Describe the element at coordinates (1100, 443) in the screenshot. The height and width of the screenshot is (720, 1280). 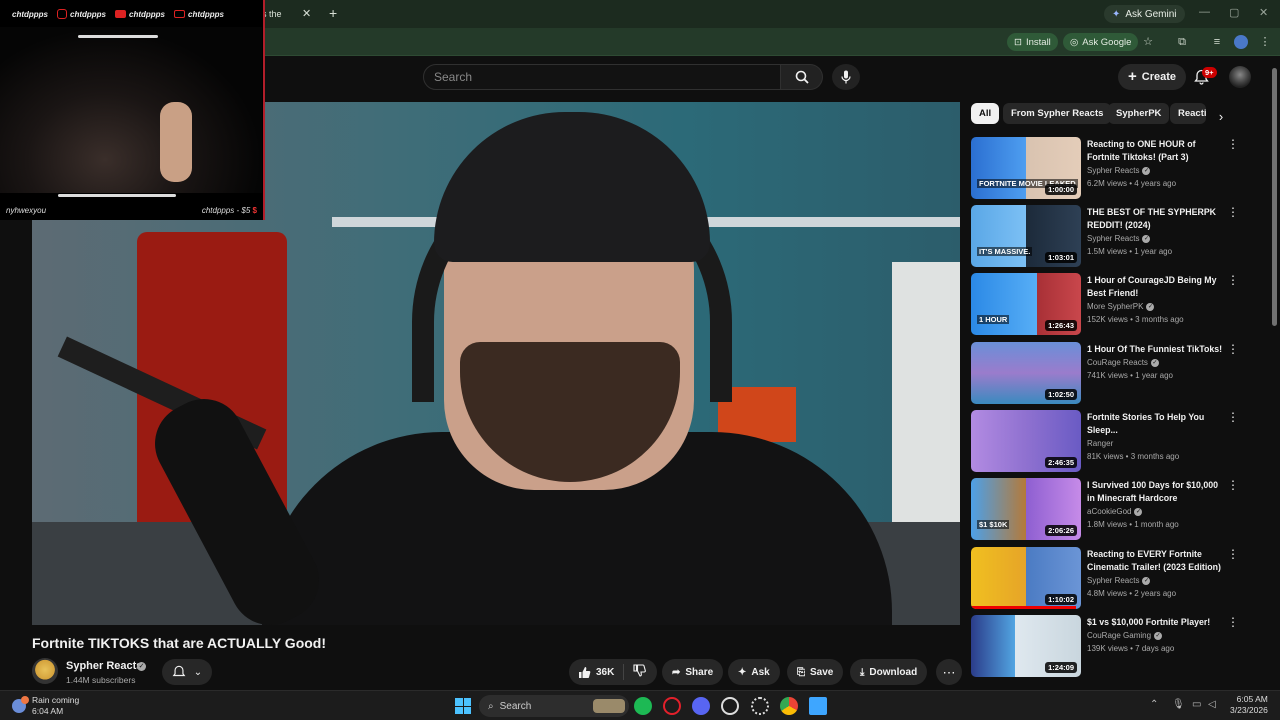
I see `recommendation-channel: Ranger` at that location.